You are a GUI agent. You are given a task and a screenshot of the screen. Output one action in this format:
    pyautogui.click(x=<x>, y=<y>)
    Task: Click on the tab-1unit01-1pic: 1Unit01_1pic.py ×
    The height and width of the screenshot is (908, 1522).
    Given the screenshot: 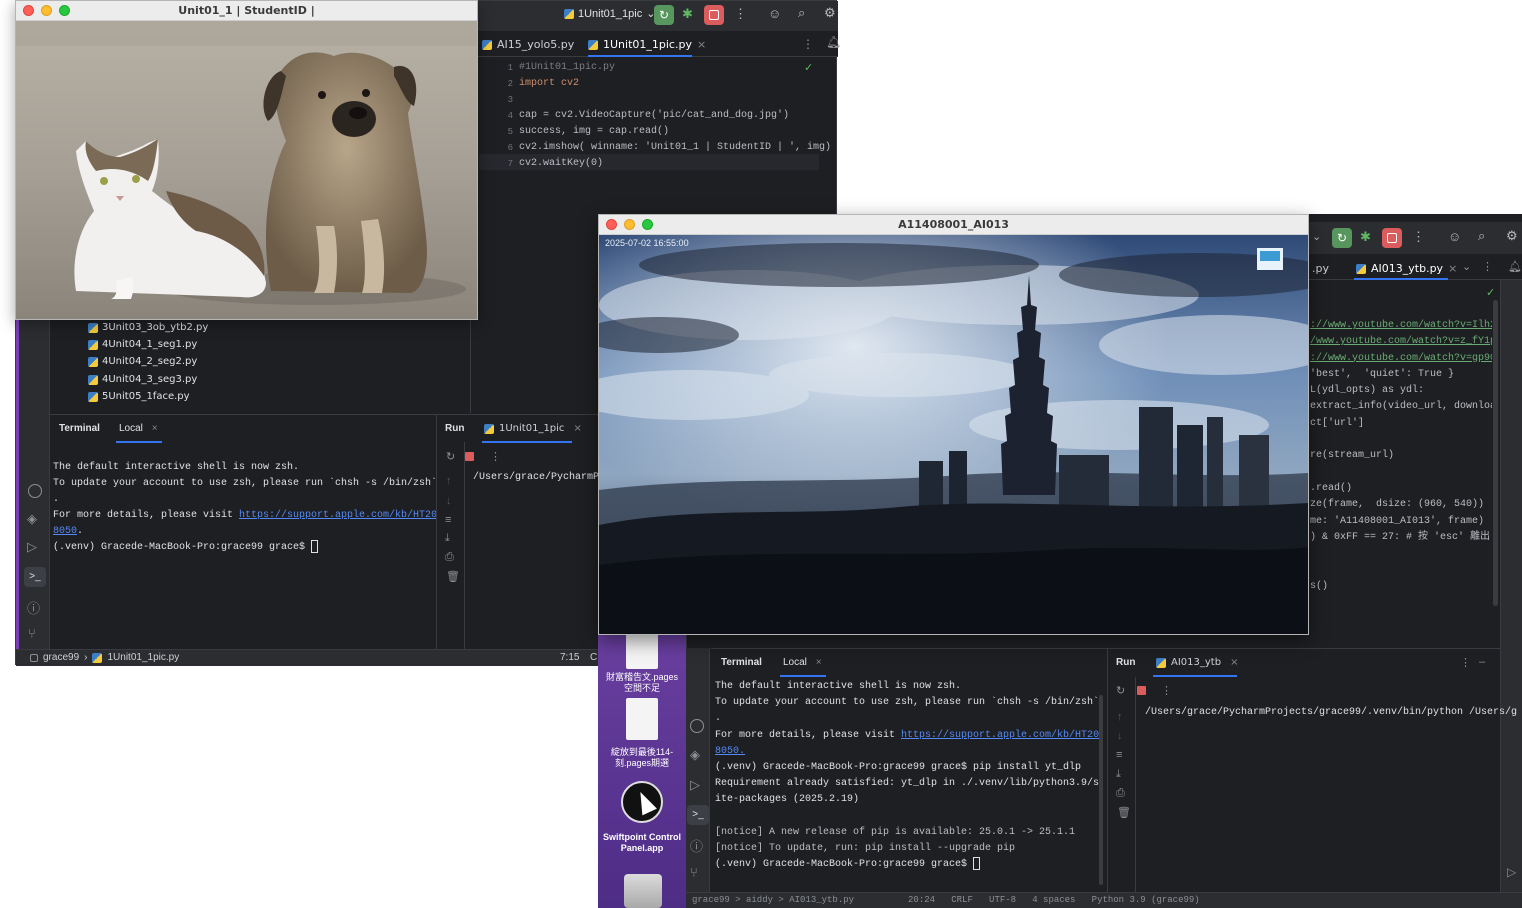 What is the action you would take?
    pyautogui.click(x=647, y=44)
    